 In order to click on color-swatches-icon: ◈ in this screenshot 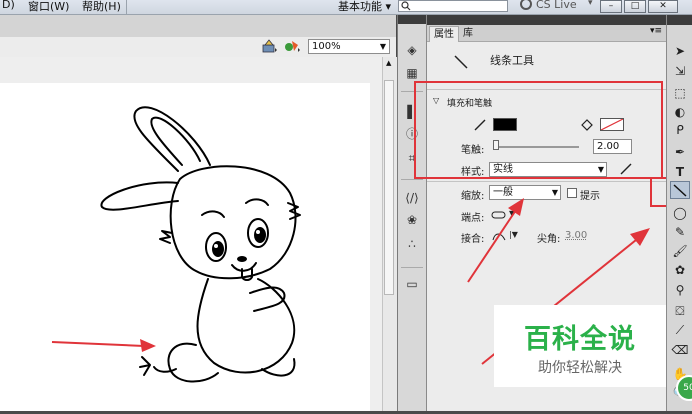, I will do `click(412, 50)`.